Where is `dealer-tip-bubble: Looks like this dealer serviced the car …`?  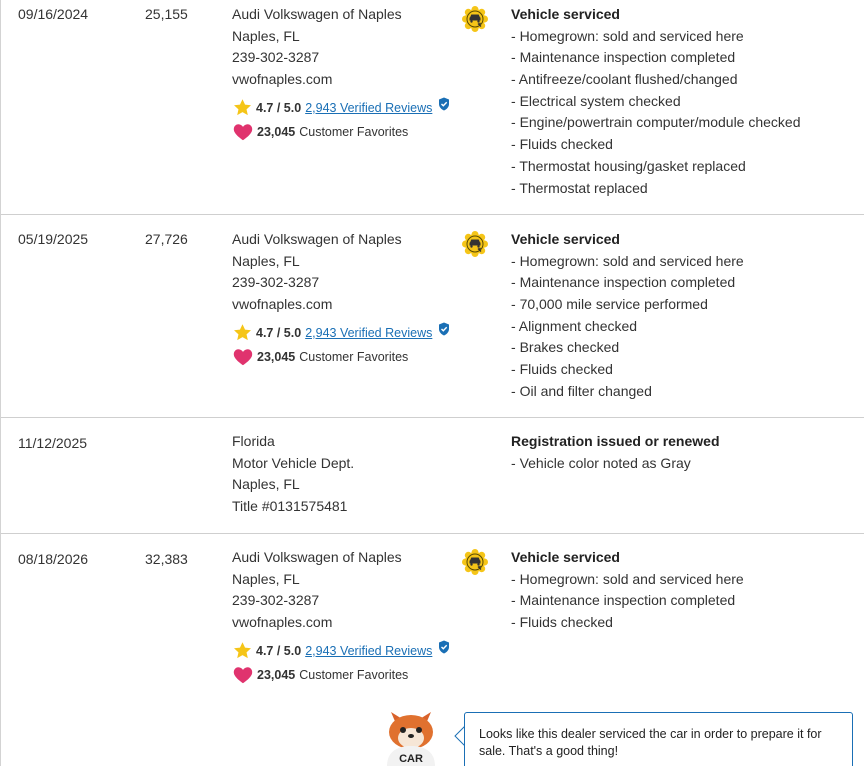 dealer-tip-bubble: Looks like this dealer serviced the car … is located at coordinates (658, 739).